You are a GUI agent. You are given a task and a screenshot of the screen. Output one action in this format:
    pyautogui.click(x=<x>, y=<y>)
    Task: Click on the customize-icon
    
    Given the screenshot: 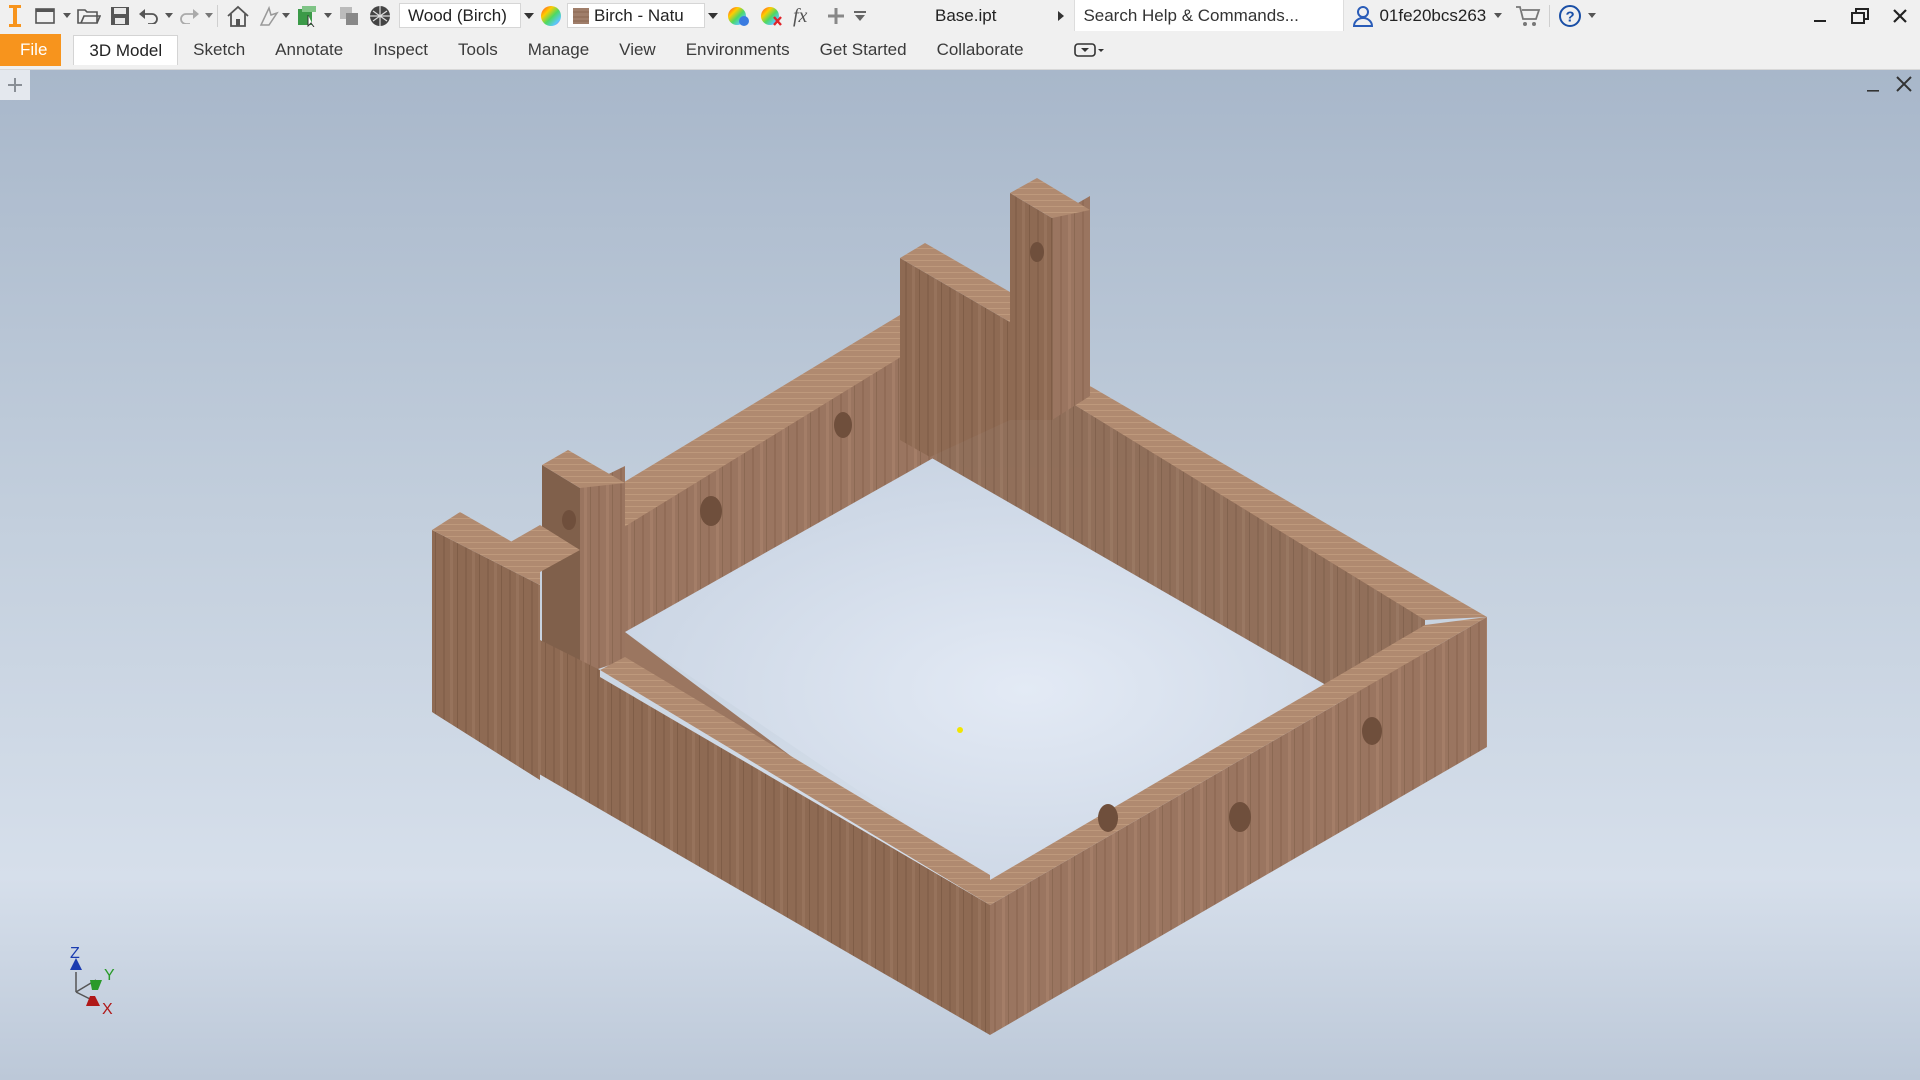 What is the action you would take?
    pyautogui.click(x=860, y=15)
    